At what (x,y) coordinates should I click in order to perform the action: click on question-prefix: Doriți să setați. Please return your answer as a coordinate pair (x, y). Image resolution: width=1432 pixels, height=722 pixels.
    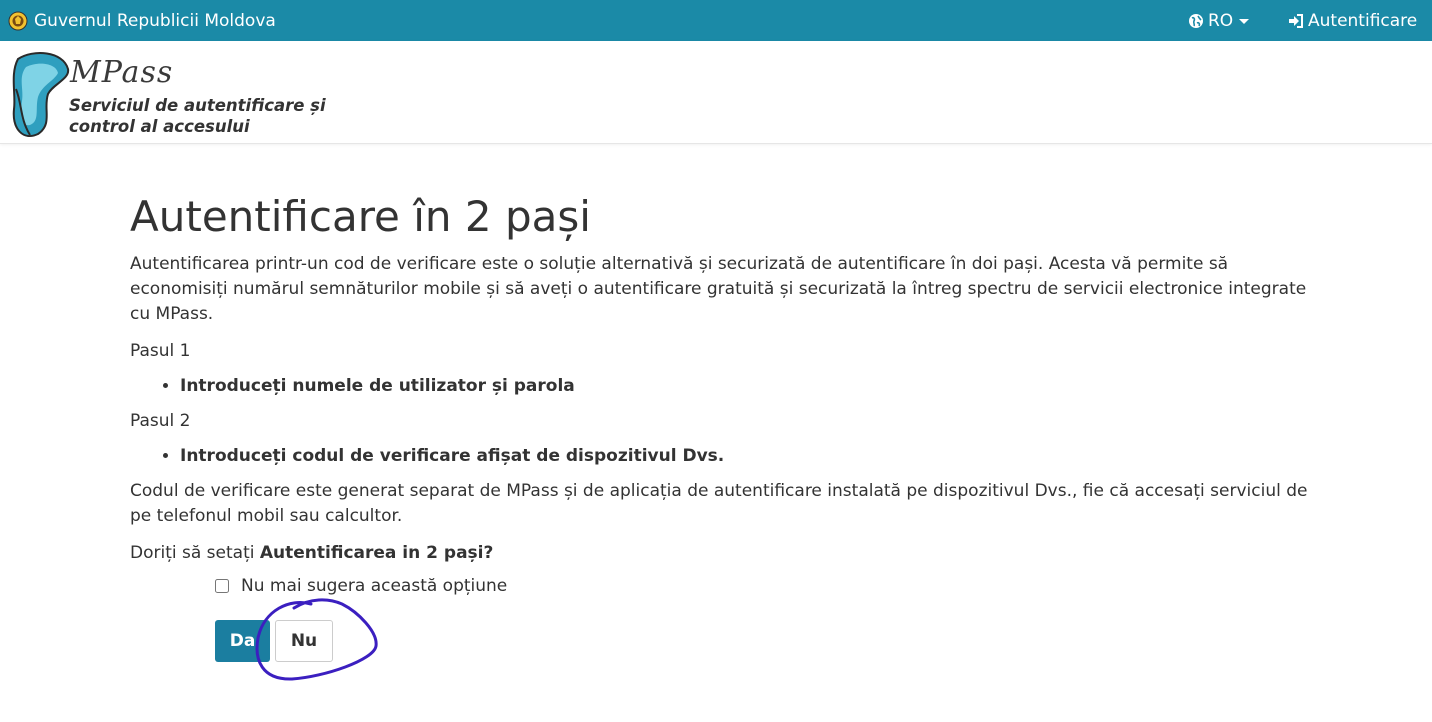
    Looking at the image, I should click on (195, 553).